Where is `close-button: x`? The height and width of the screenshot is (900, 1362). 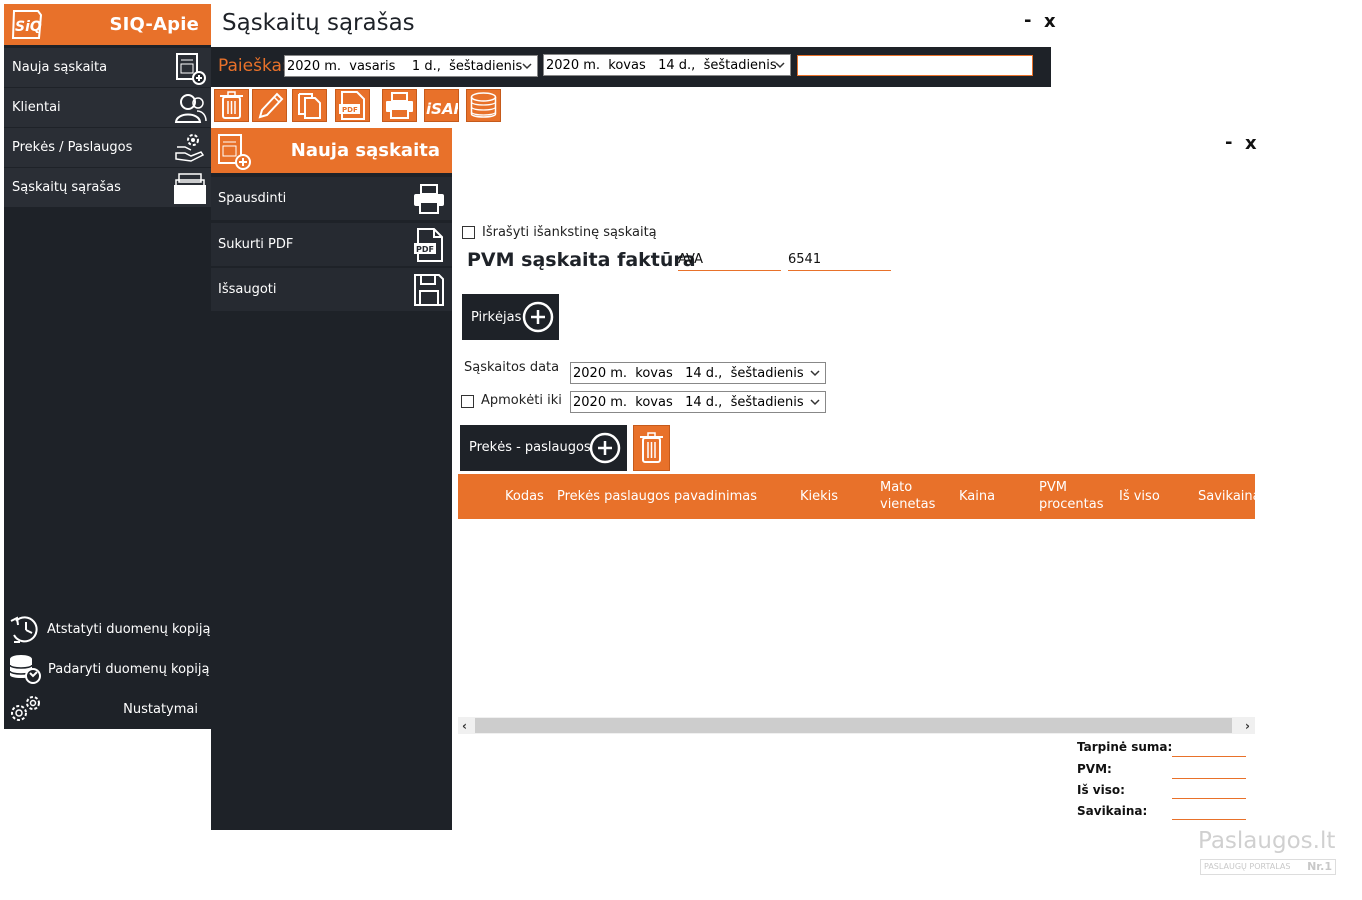 close-button: x is located at coordinates (1050, 21).